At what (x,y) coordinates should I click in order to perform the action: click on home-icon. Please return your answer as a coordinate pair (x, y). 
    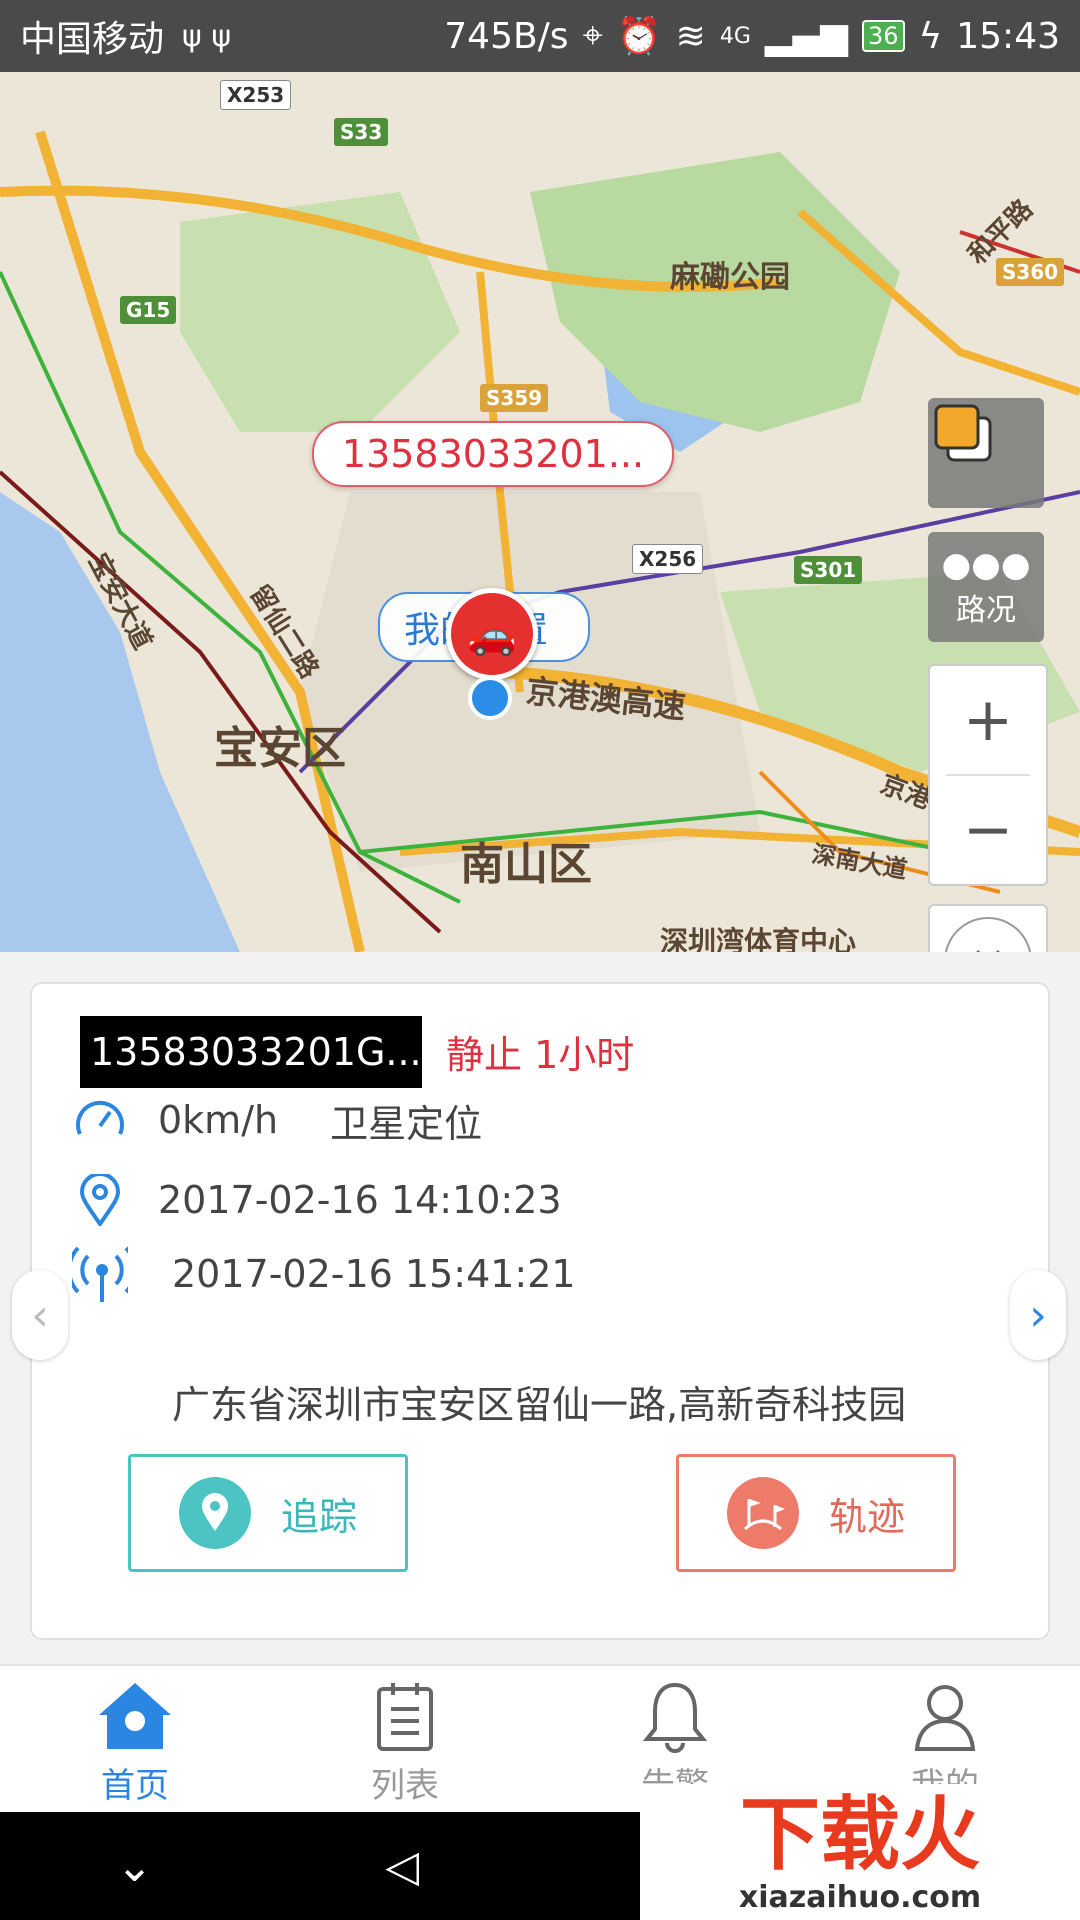
    Looking at the image, I should click on (135, 1716).